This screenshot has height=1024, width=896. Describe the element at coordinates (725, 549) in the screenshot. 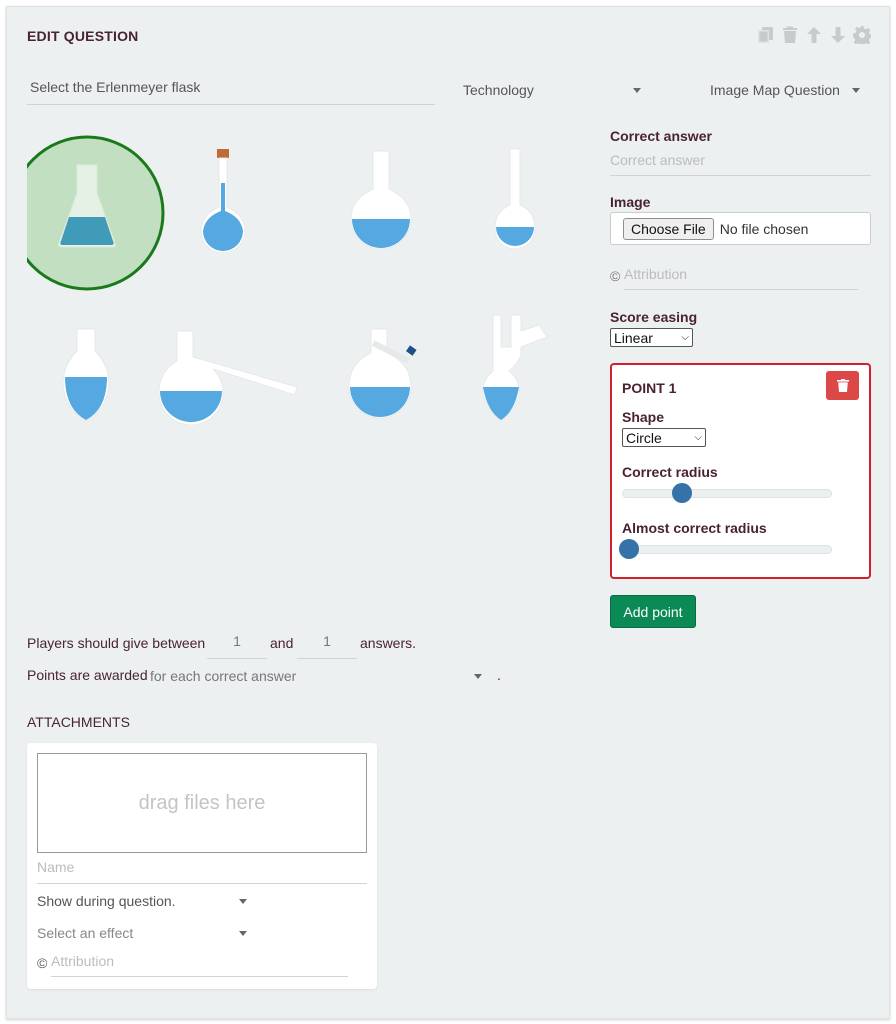

I see `almost-correct-radius-slider` at that location.